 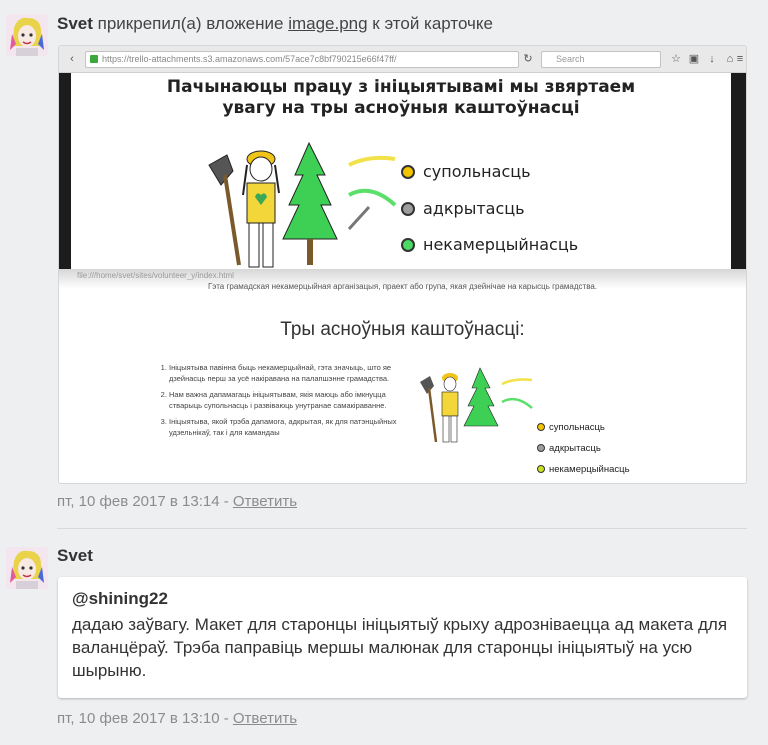 What do you see at coordinates (430, 23) in the screenshot?
I see `action-suffix: к этой карточке` at bounding box center [430, 23].